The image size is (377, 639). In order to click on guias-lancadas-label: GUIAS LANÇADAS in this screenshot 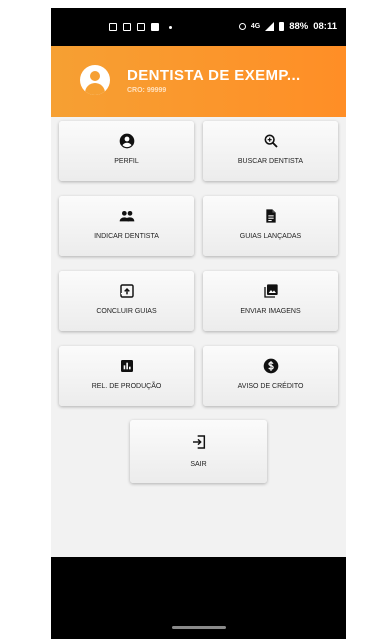, I will do `click(270, 236)`.